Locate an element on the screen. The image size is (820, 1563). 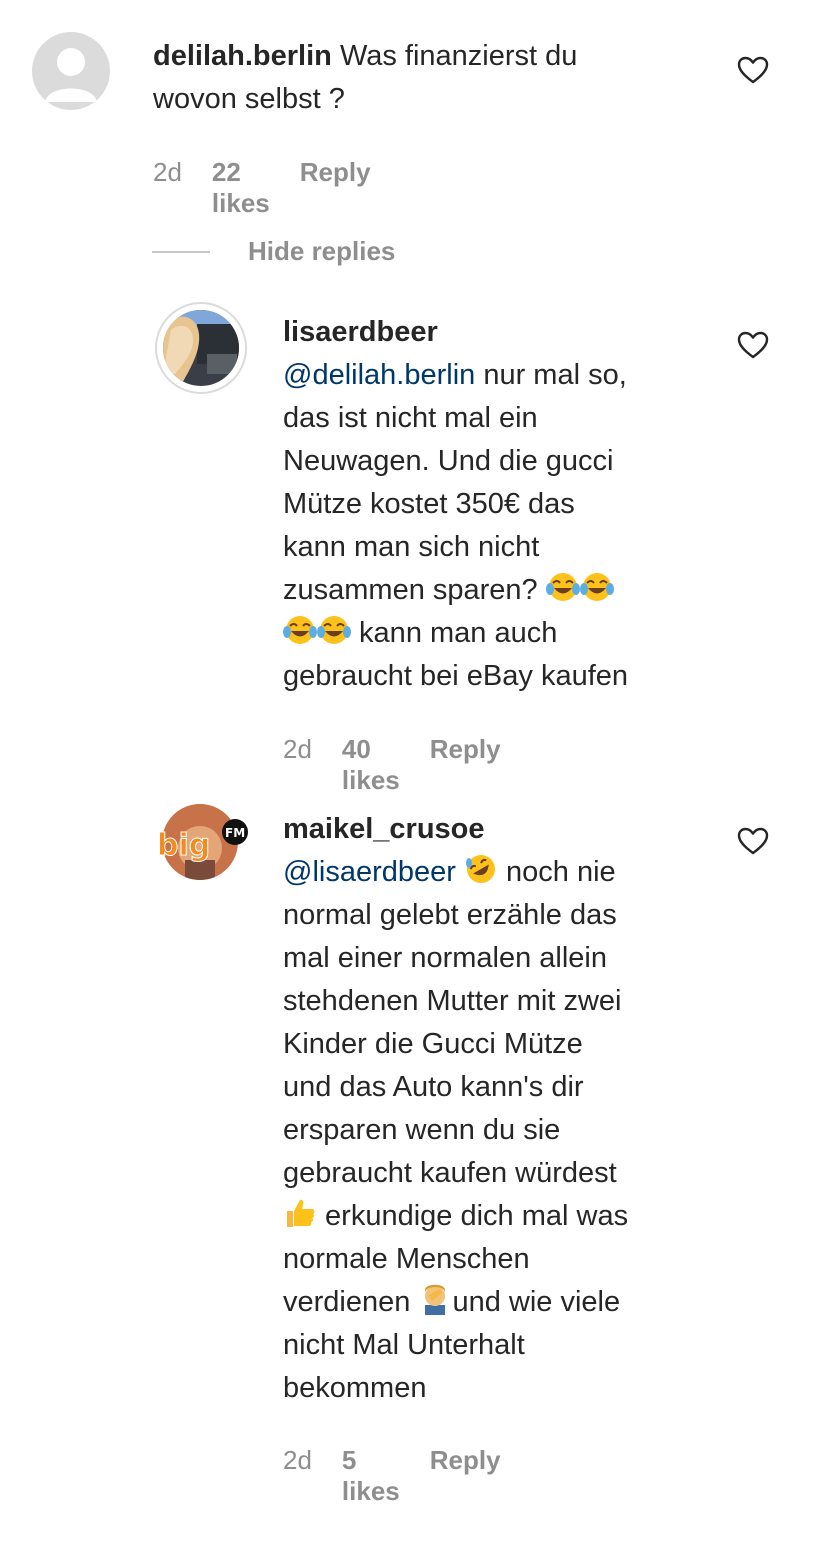
mention-link: @lisaerdbeer is located at coordinates (369, 872).